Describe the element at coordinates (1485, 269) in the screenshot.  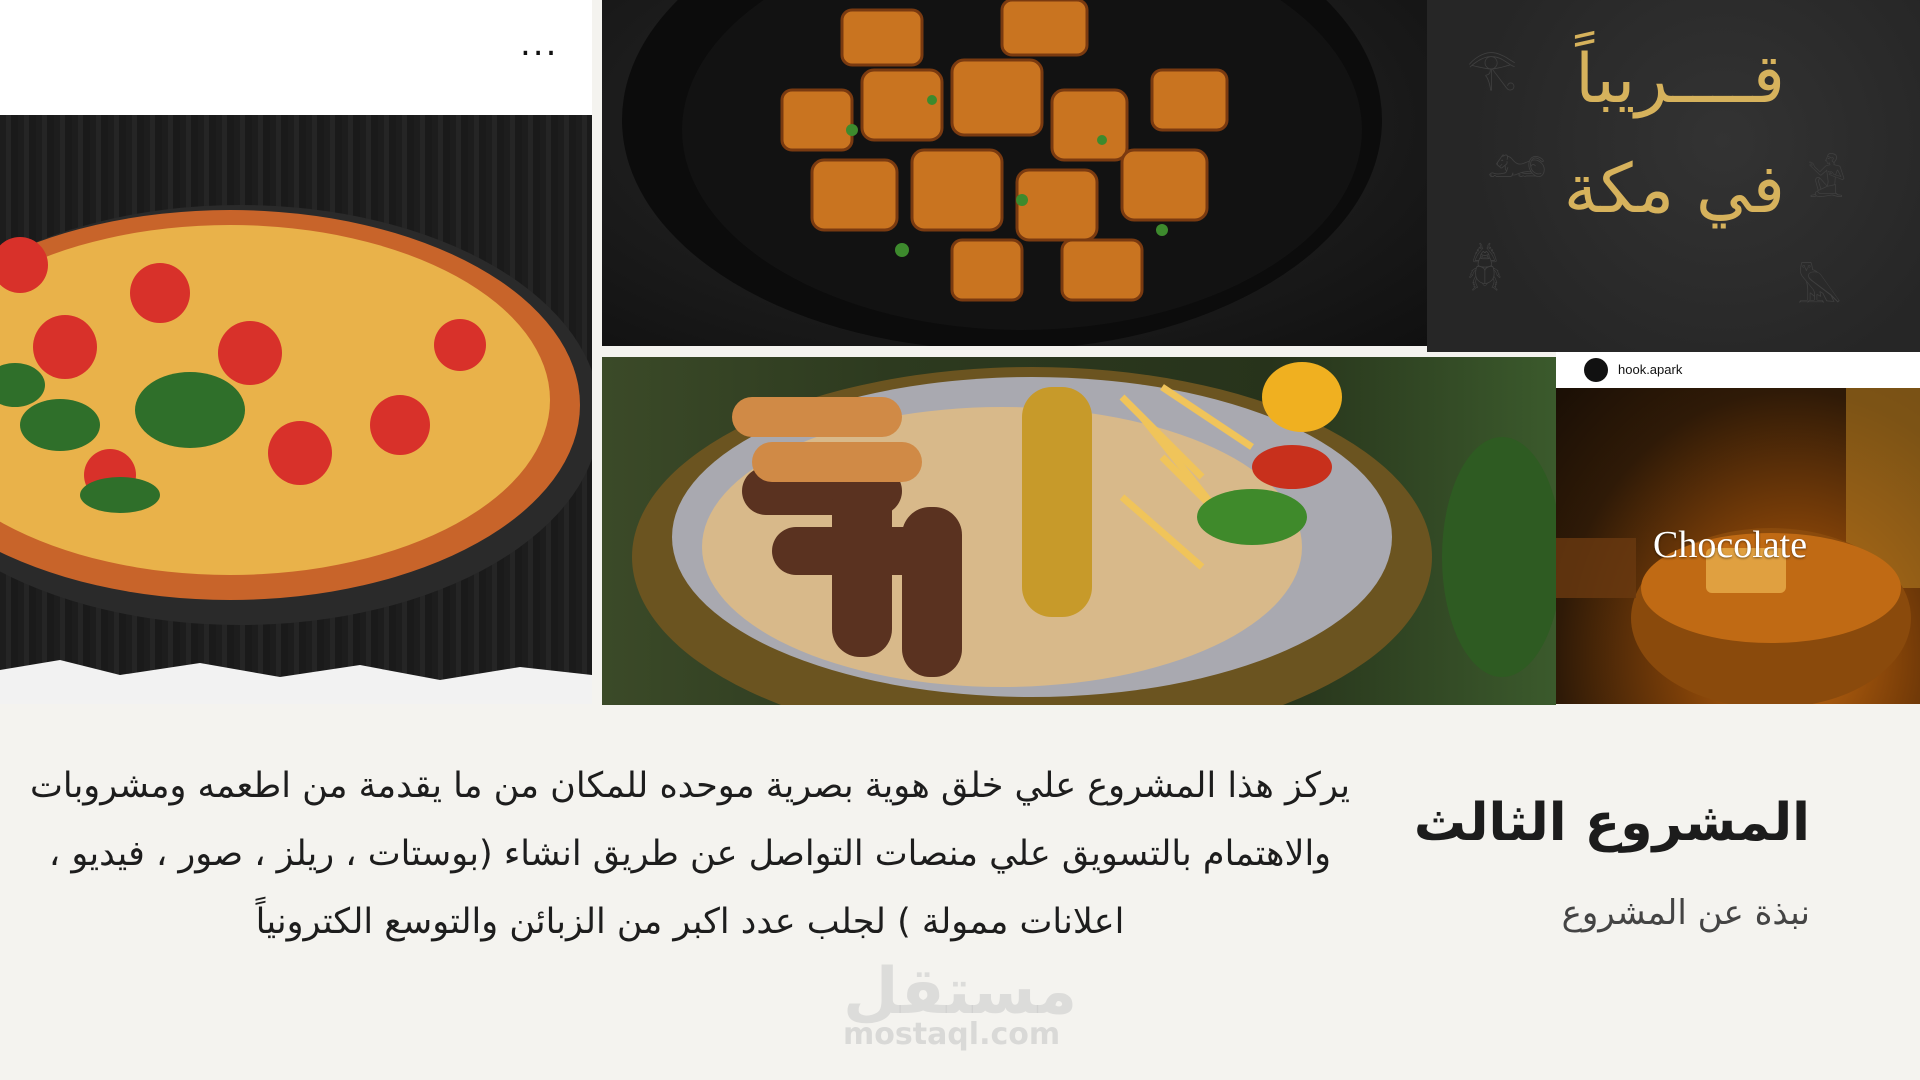
I see `hieroglyph-decoration-icon: 𓆣` at that location.